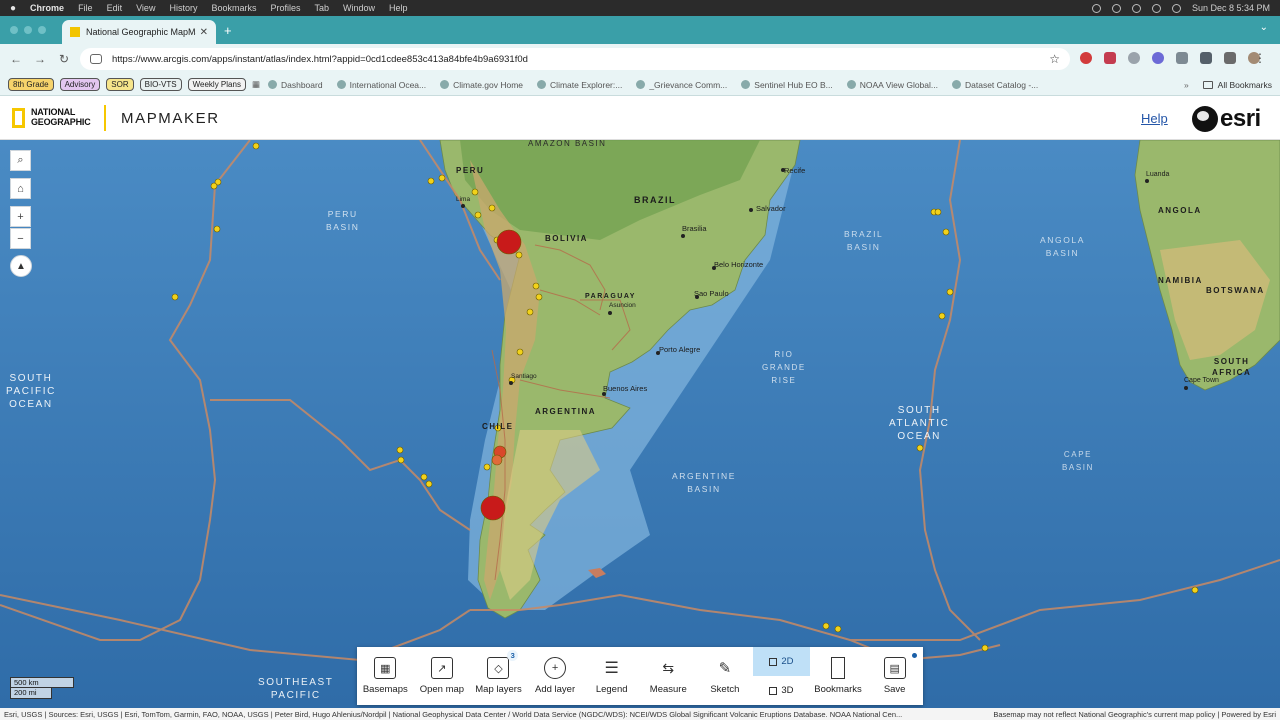 The width and height of the screenshot is (1280, 720). I want to click on tab-search-chevron-icon: ⌄, so click(1264, 27).